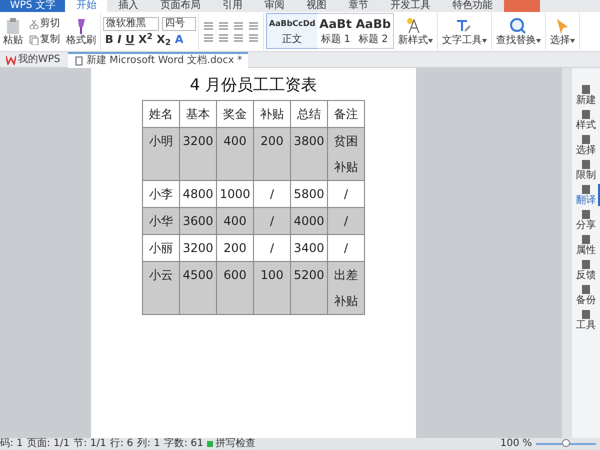 Image resolution: width=600 pixels, height=450 pixels. Describe the element at coordinates (566, 443) in the screenshot. I see `slider-thumb` at that location.